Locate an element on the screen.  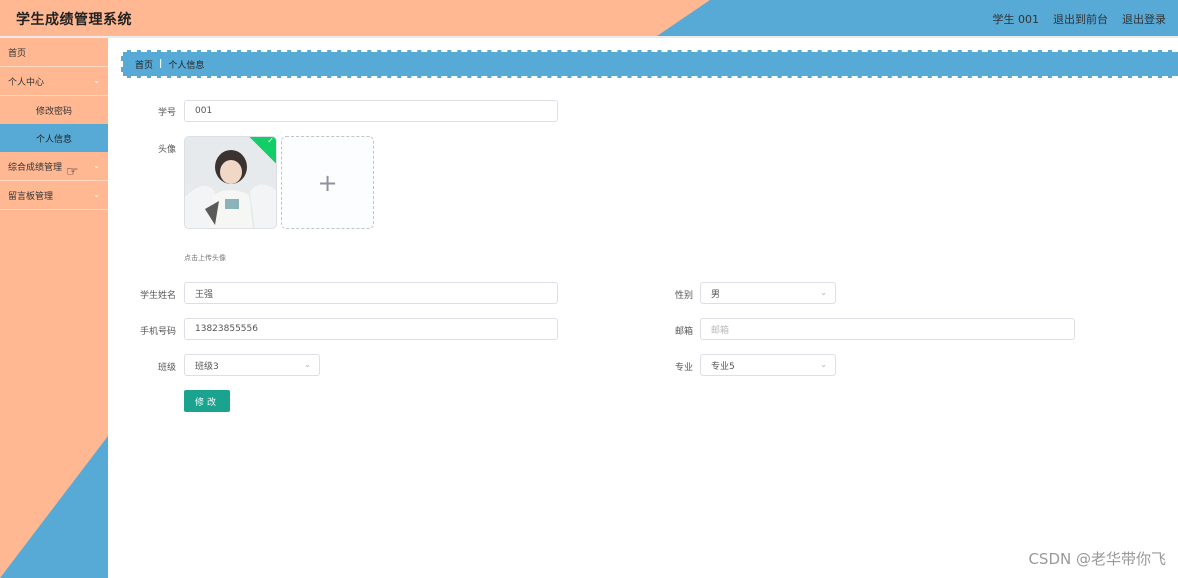
sidebar-item-label: 留言板管理 is located at coordinates (31, 196).